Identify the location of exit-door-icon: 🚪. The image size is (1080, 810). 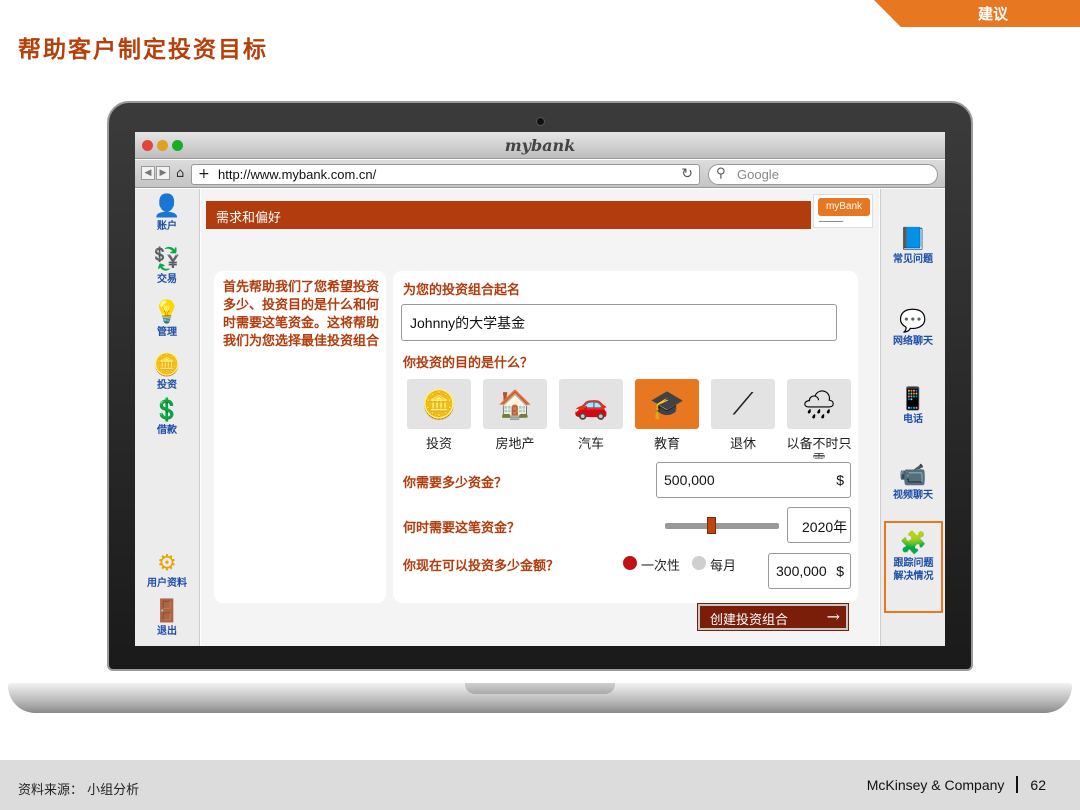
(167, 611).